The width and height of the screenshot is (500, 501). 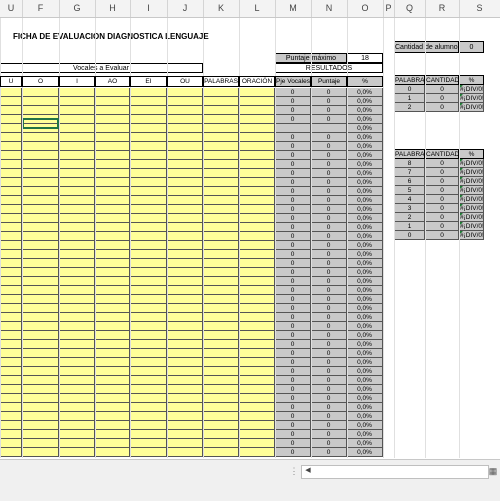 What do you see at coordinates (329, 8) in the screenshot?
I see `column-header-n: N` at bounding box center [329, 8].